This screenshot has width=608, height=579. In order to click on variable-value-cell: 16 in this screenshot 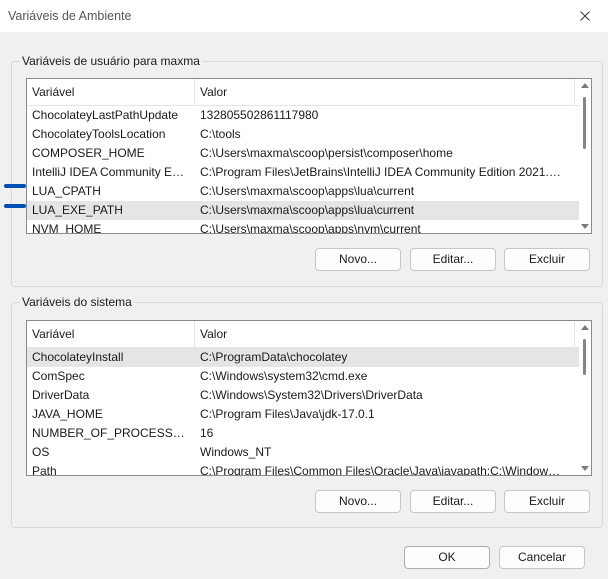, I will do `click(207, 433)`.